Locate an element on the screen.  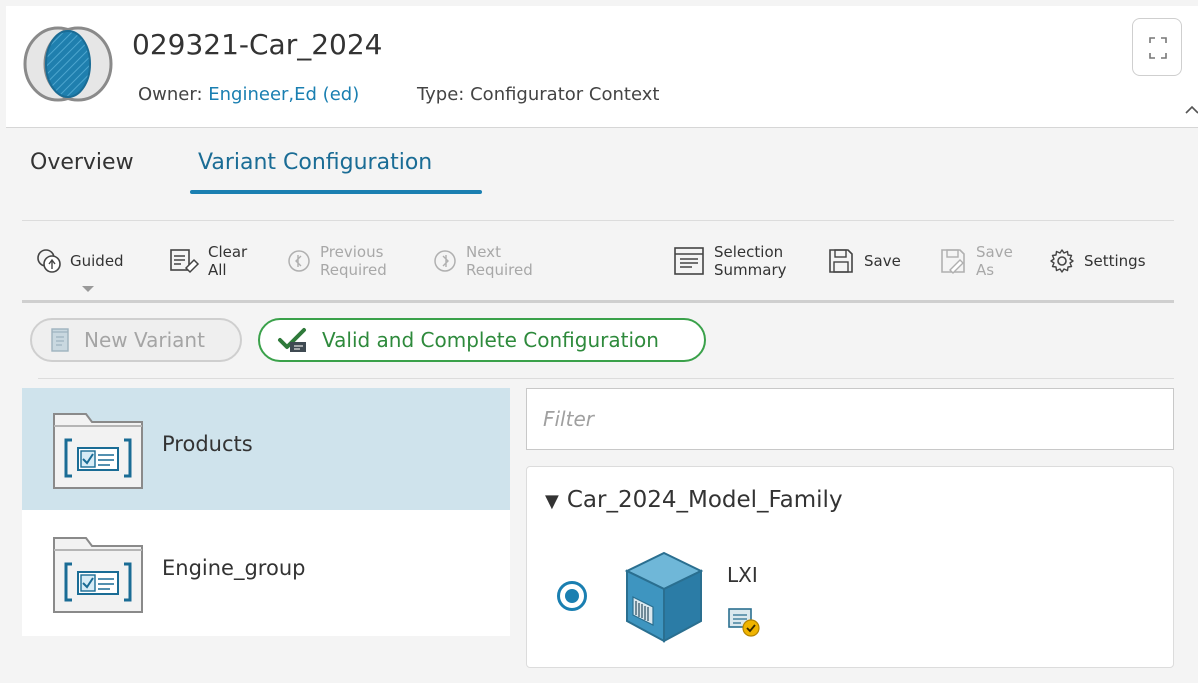
new-variant-icon is located at coordinates (60, 340).